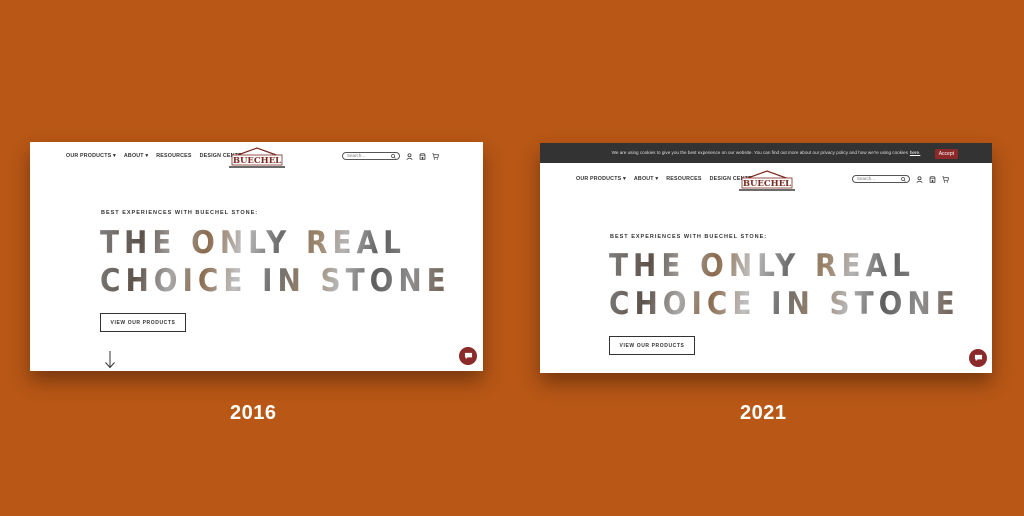  Describe the element at coordinates (253, 413) in the screenshot. I see `year-label-2016: 2016` at that location.